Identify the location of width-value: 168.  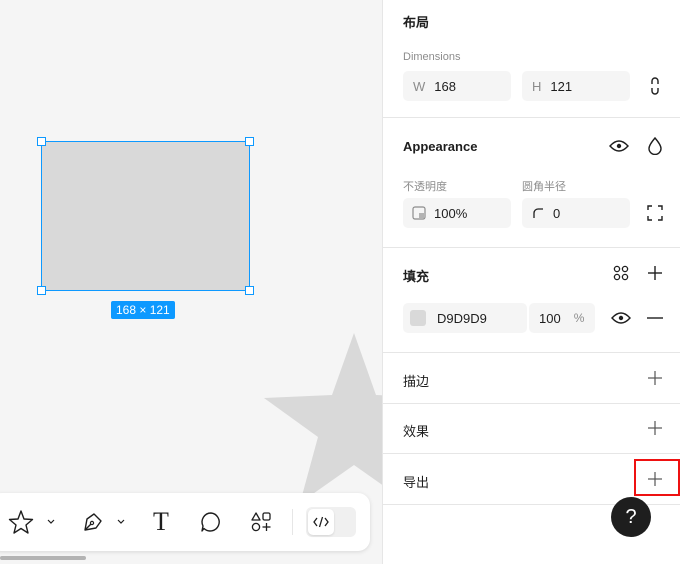
(445, 86).